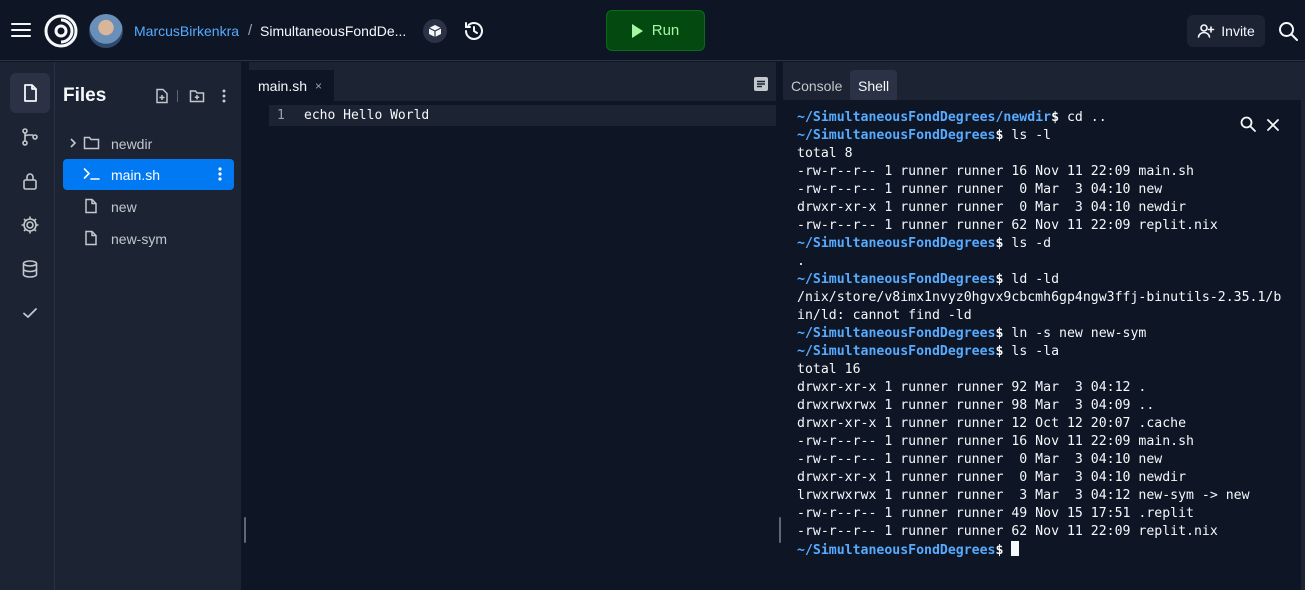  I want to click on command-text, so click(1007, 550).